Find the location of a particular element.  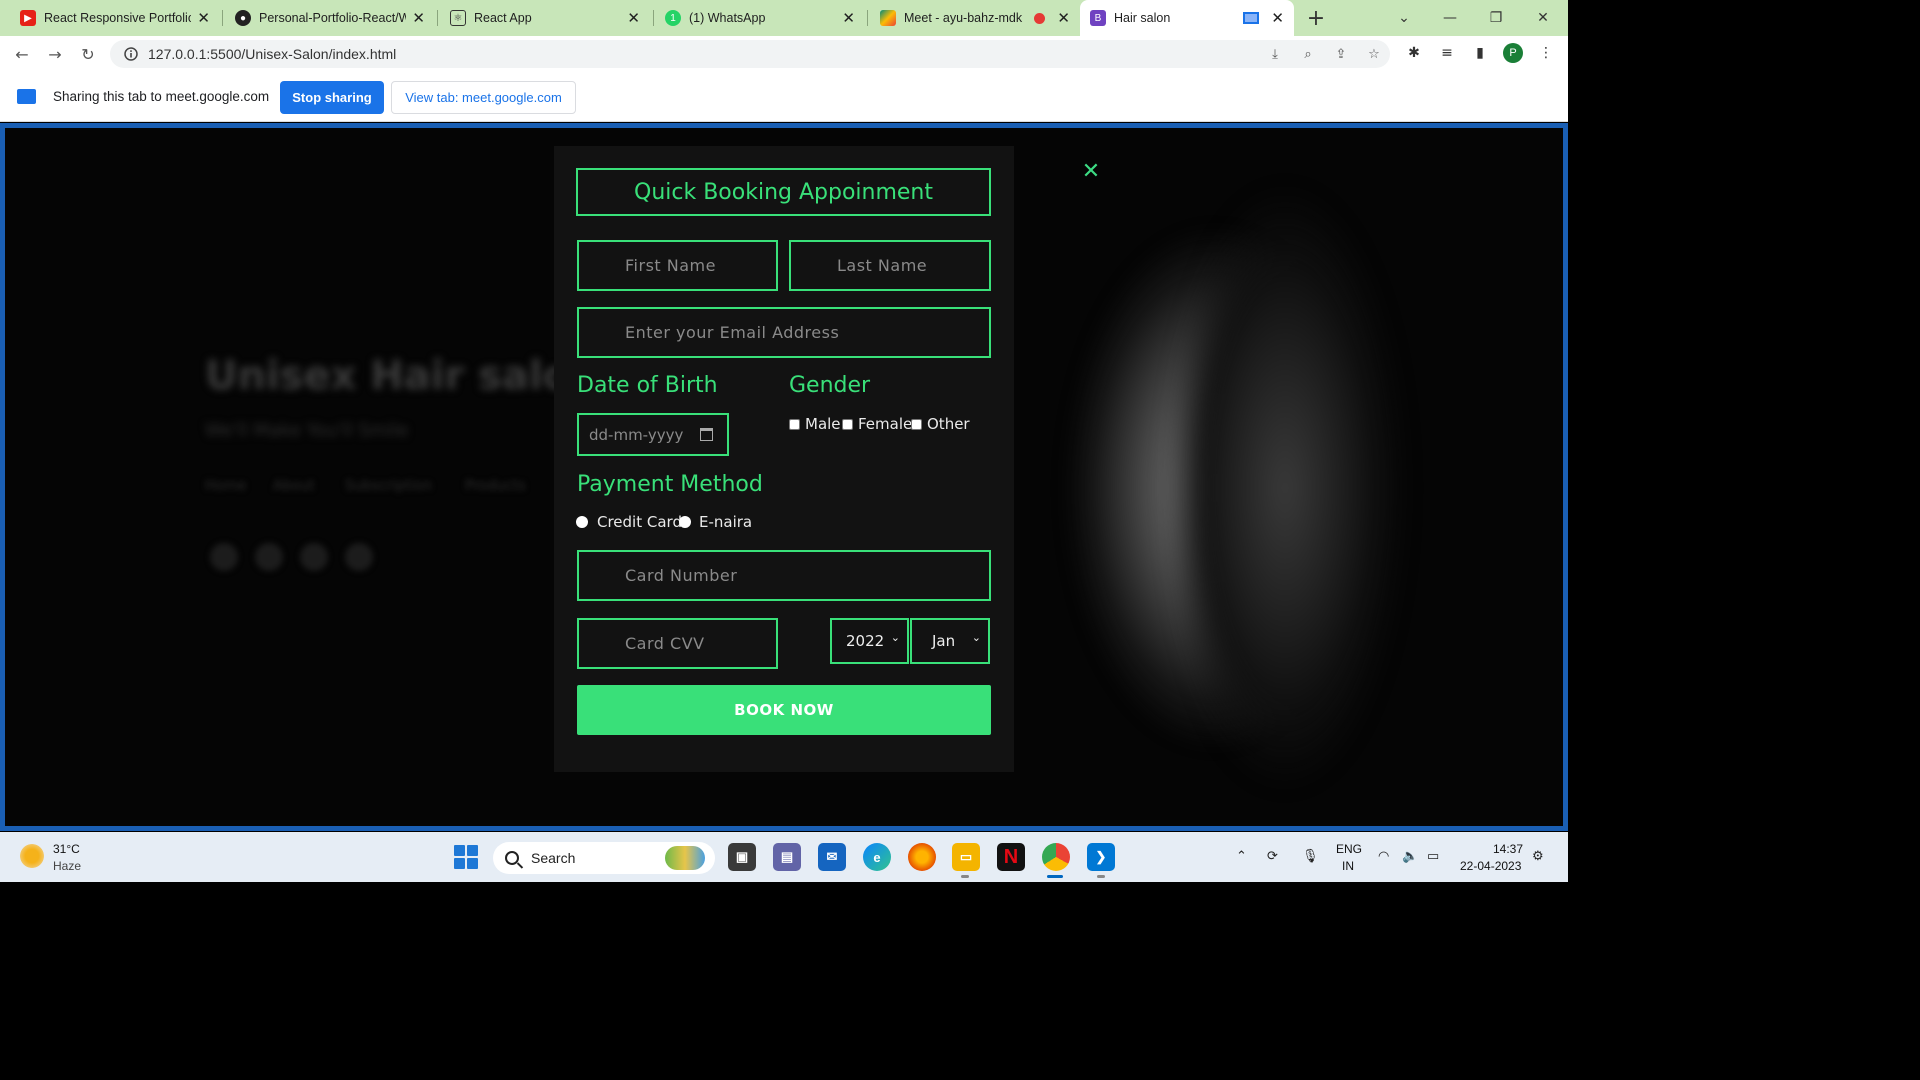

taskbar-search: Search is located at coordinates (604, 858).